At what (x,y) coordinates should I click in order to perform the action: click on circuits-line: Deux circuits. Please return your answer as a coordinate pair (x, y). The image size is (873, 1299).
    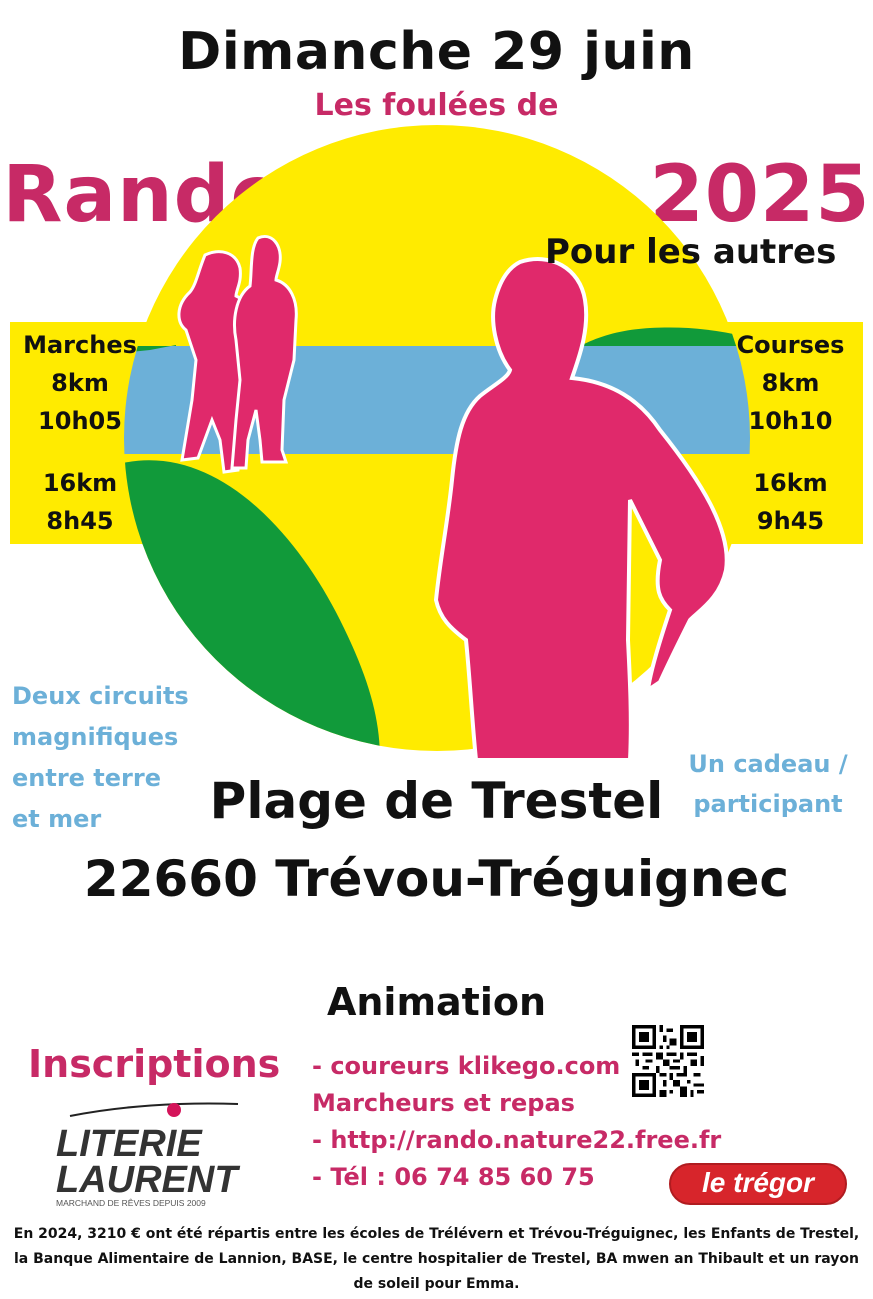
    Looking at the image, I should click on (100, 696).